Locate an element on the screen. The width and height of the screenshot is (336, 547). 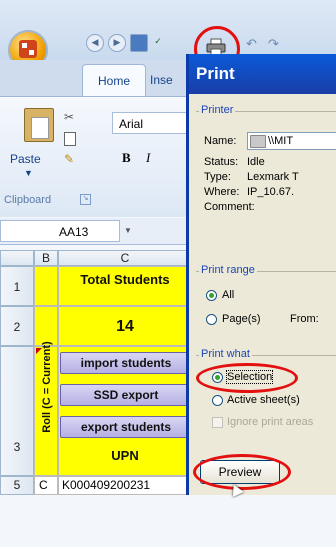
clipboard-launcher-icon: ↘ is located at coordinates (85, 199).